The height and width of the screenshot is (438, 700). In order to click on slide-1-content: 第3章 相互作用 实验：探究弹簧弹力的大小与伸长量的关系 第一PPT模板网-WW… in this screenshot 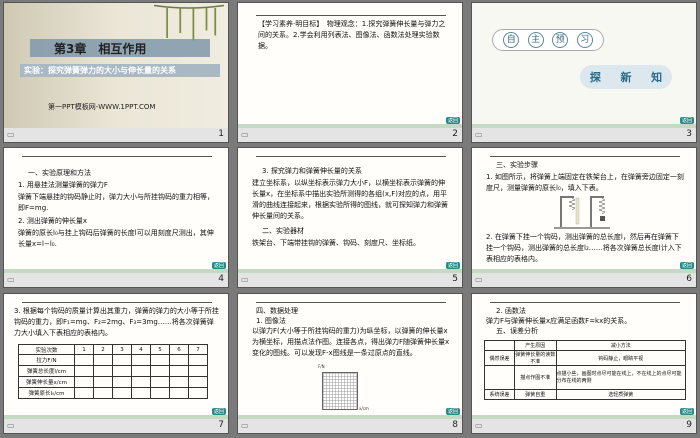, I will do `click(116, 66)`.